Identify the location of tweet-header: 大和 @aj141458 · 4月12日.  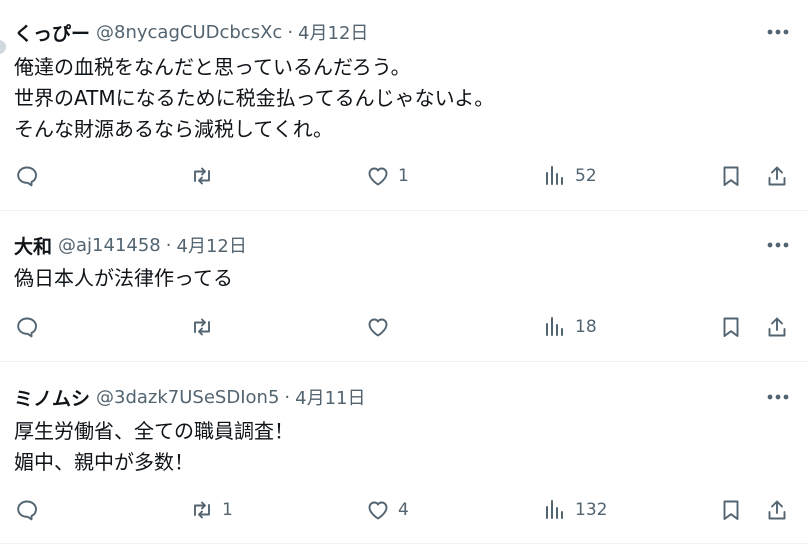
(130, 245).